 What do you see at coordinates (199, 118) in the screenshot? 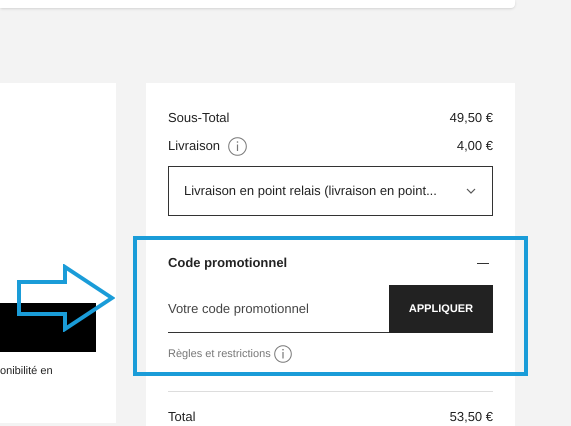
I see `subtotal-label: Sous-Total` at bounding box center [199, 118].